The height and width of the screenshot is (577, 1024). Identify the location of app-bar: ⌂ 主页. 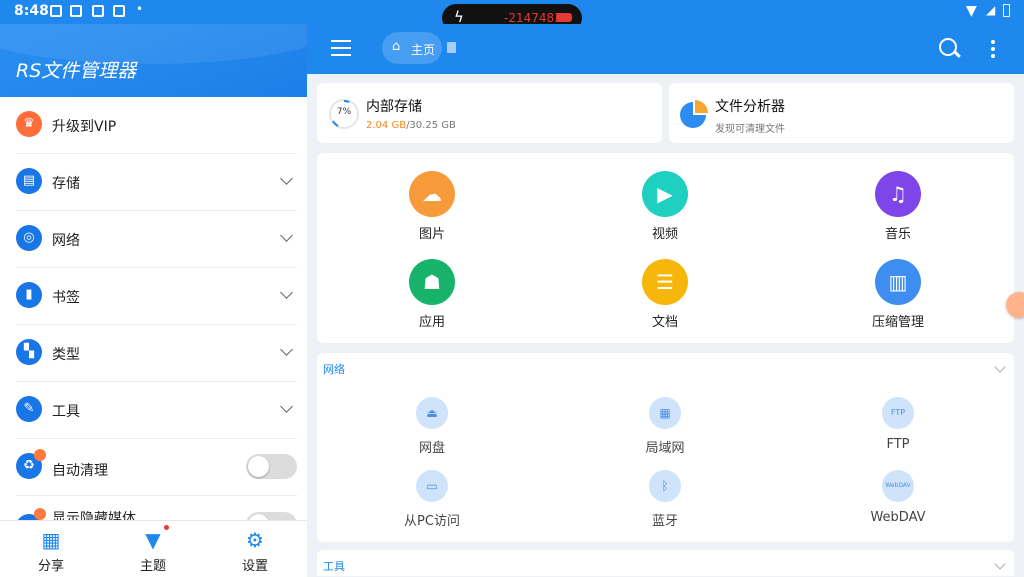
(665, 49).